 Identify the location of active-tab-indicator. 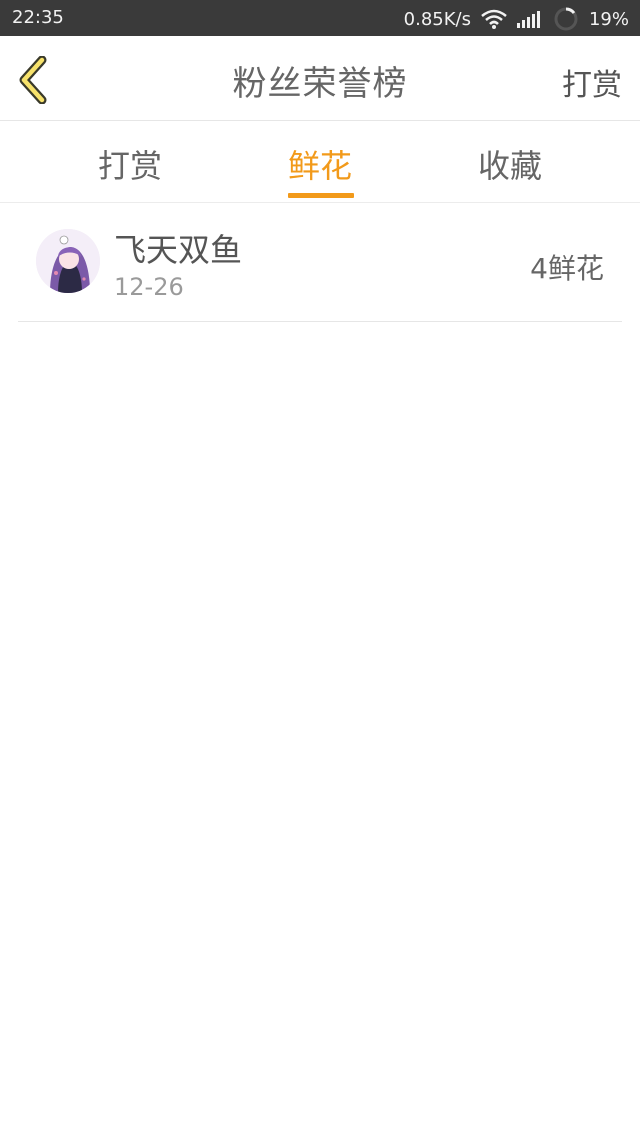
(321, 195).